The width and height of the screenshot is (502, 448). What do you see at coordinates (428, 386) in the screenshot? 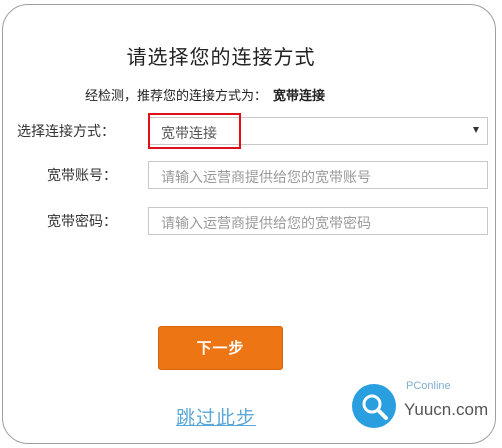
I see `watermark-brand-small: PConline` at bounding box center [428, 386].